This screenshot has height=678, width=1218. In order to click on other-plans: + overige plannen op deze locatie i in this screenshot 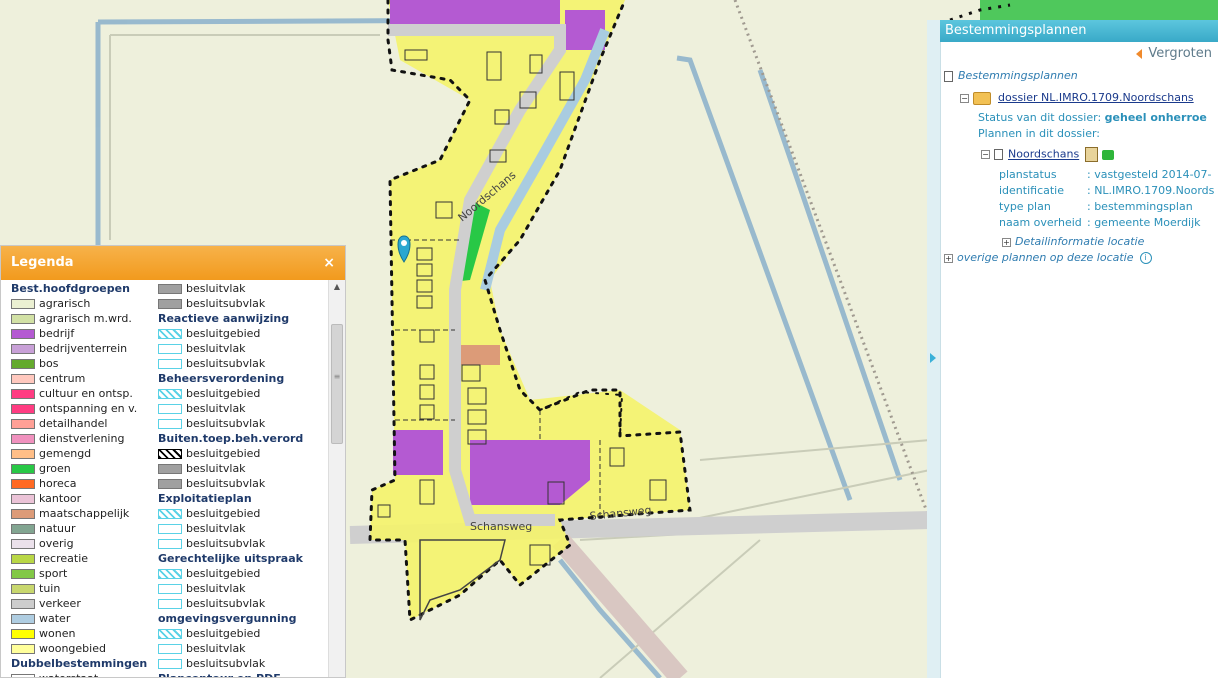, I will do `click(1048, 257)`.